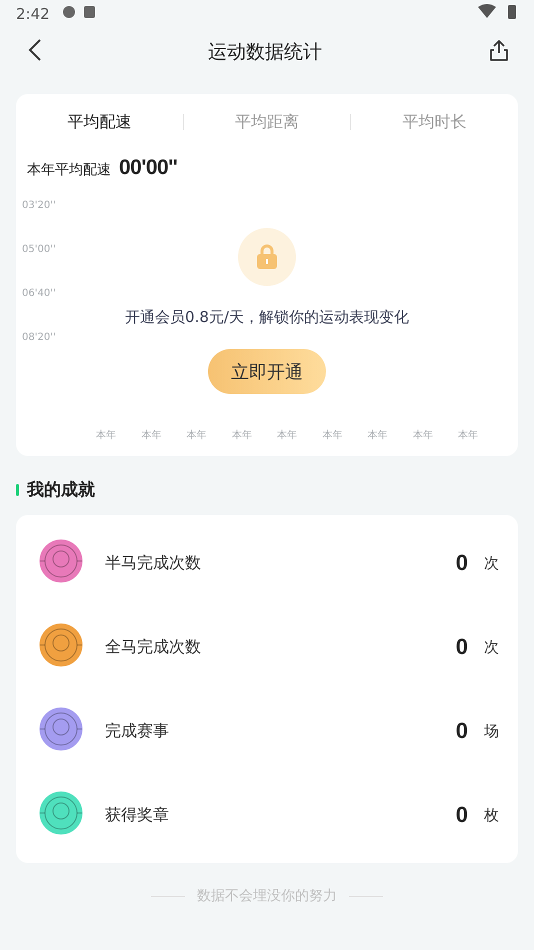  Describe the element at coordinates (265, 52) in the screenshot. I see `page-title: 运动数据统计` at that location.